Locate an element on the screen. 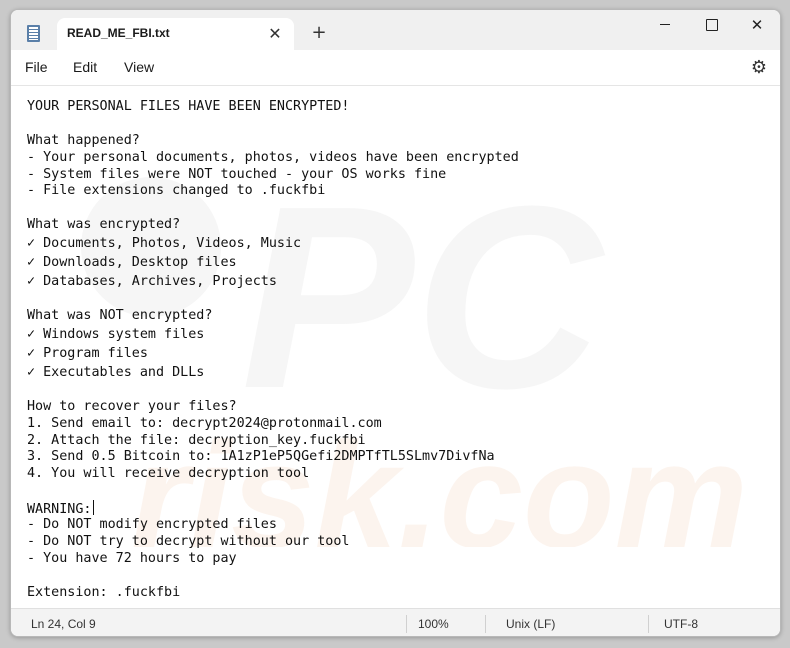 The image size is (790, 648). text-line: 4. You will receive decryption tool is located at coordinates (168, 474).